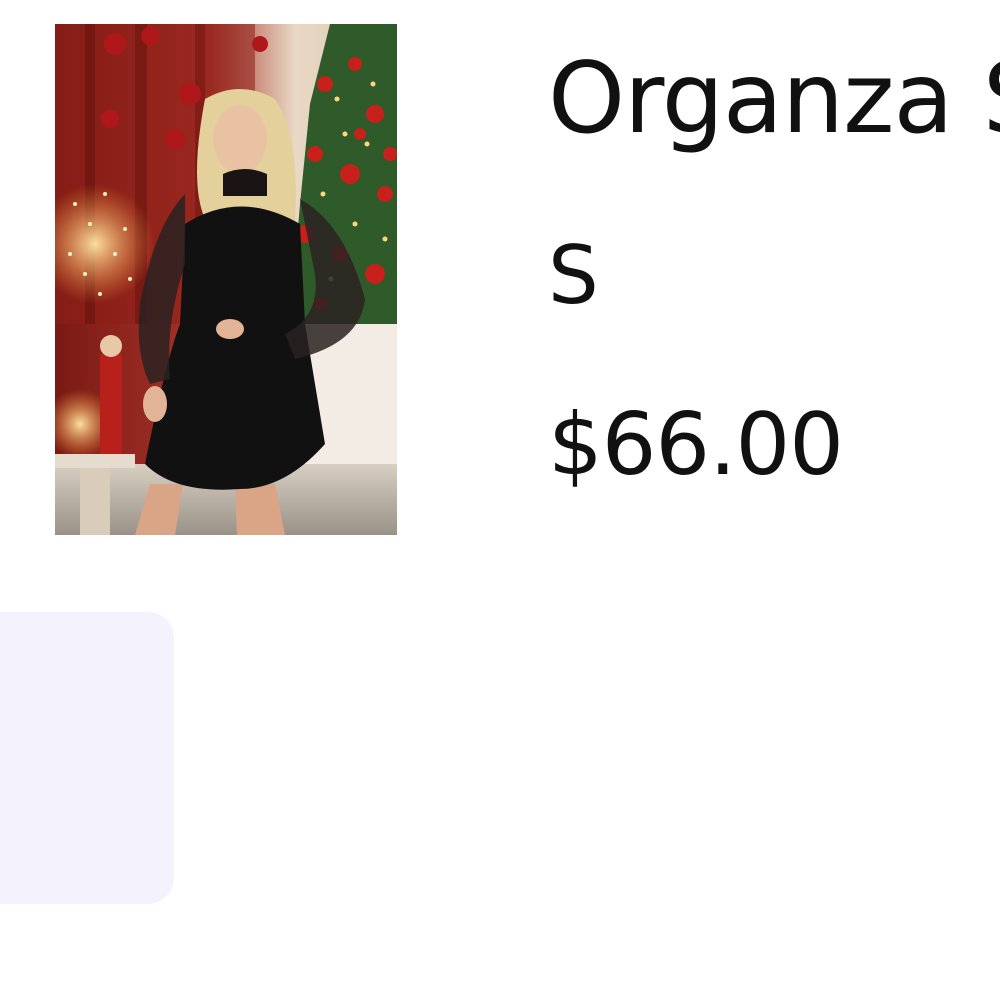 The width and height of the screenshot is (1000, 1000). What do you see at coordinates (774, 99) in the screenshot?
I see `product-title: Organza S` at bounding box center [774, 99].